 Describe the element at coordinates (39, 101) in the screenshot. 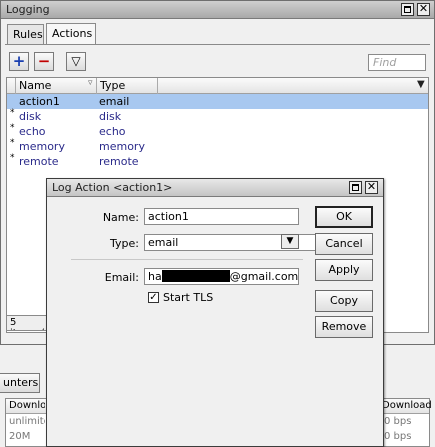

I see `row-name: action1` at that location.